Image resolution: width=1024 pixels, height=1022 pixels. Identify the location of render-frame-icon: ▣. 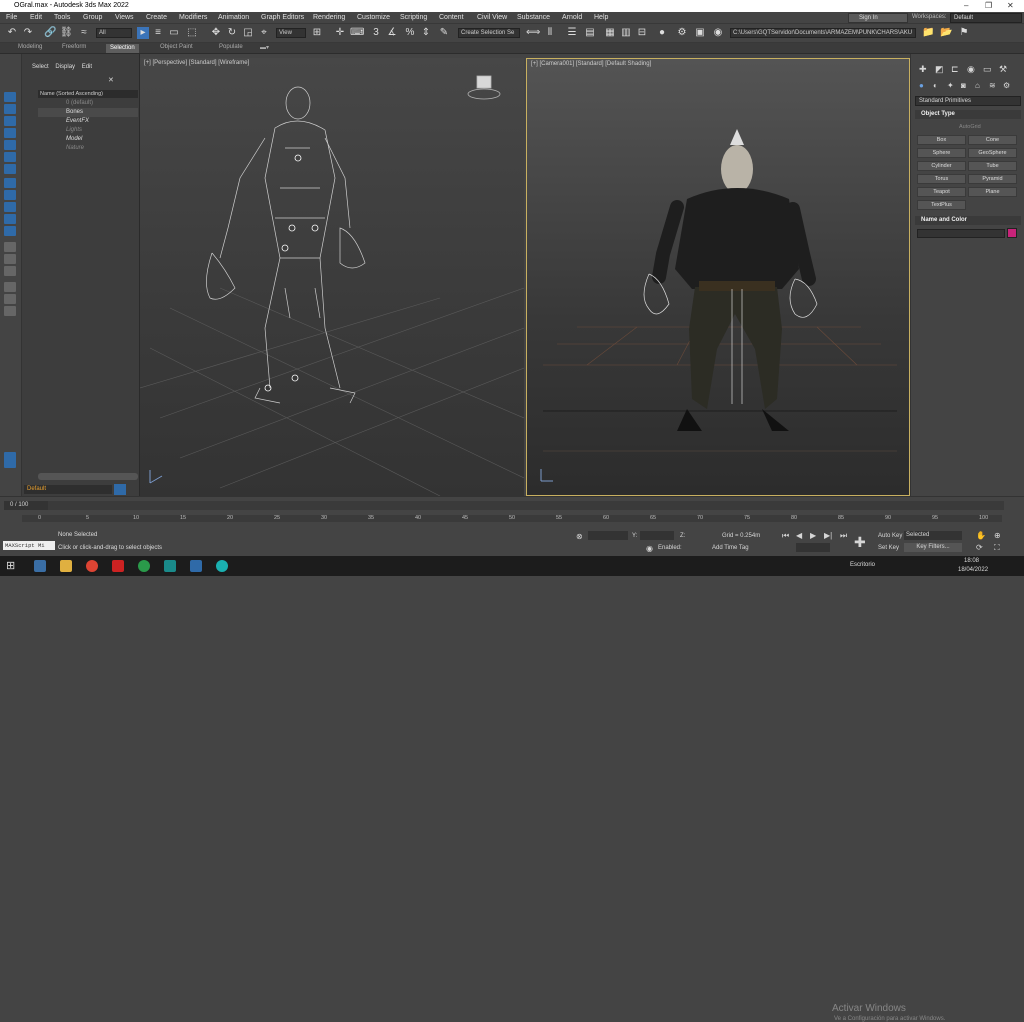
(700, 33).